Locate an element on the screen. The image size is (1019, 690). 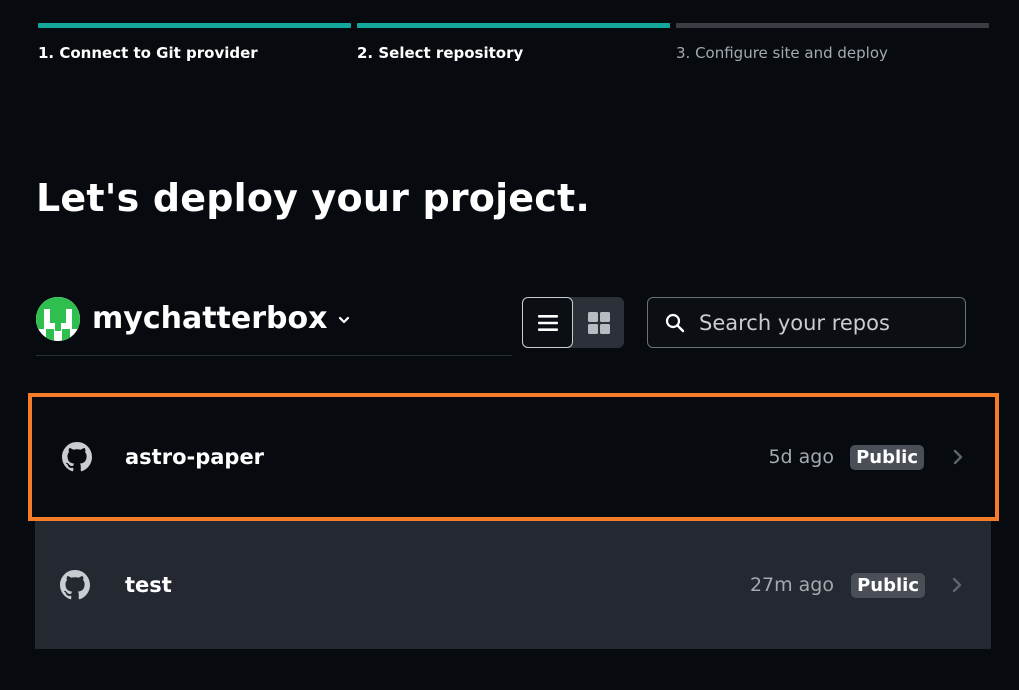
repo-updated-time: 27m ago is located at coordinates (791, 585).